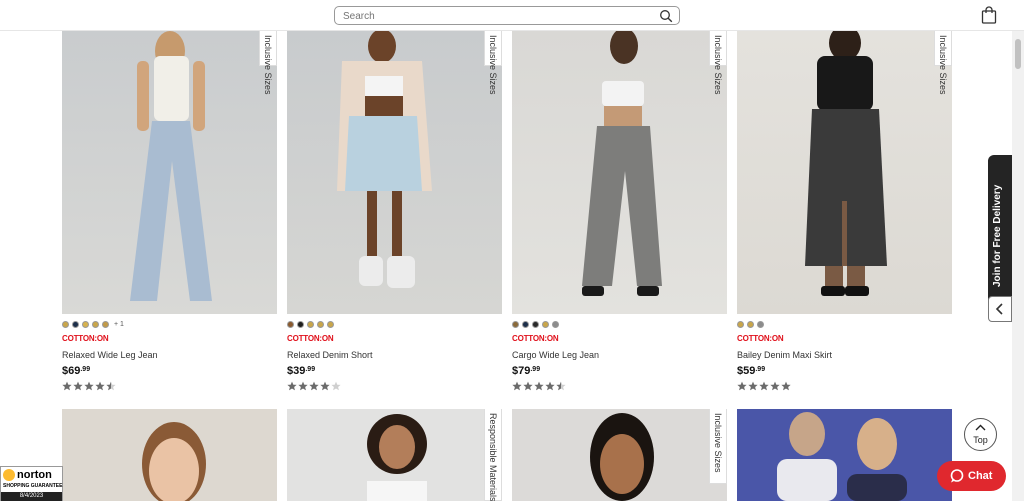 This screenshot has height=501, width=1024. What do you see at coordinates (34, 475) in the screenshot?
I see `norton-logo-text: norton` at bounding box center [34, 475].